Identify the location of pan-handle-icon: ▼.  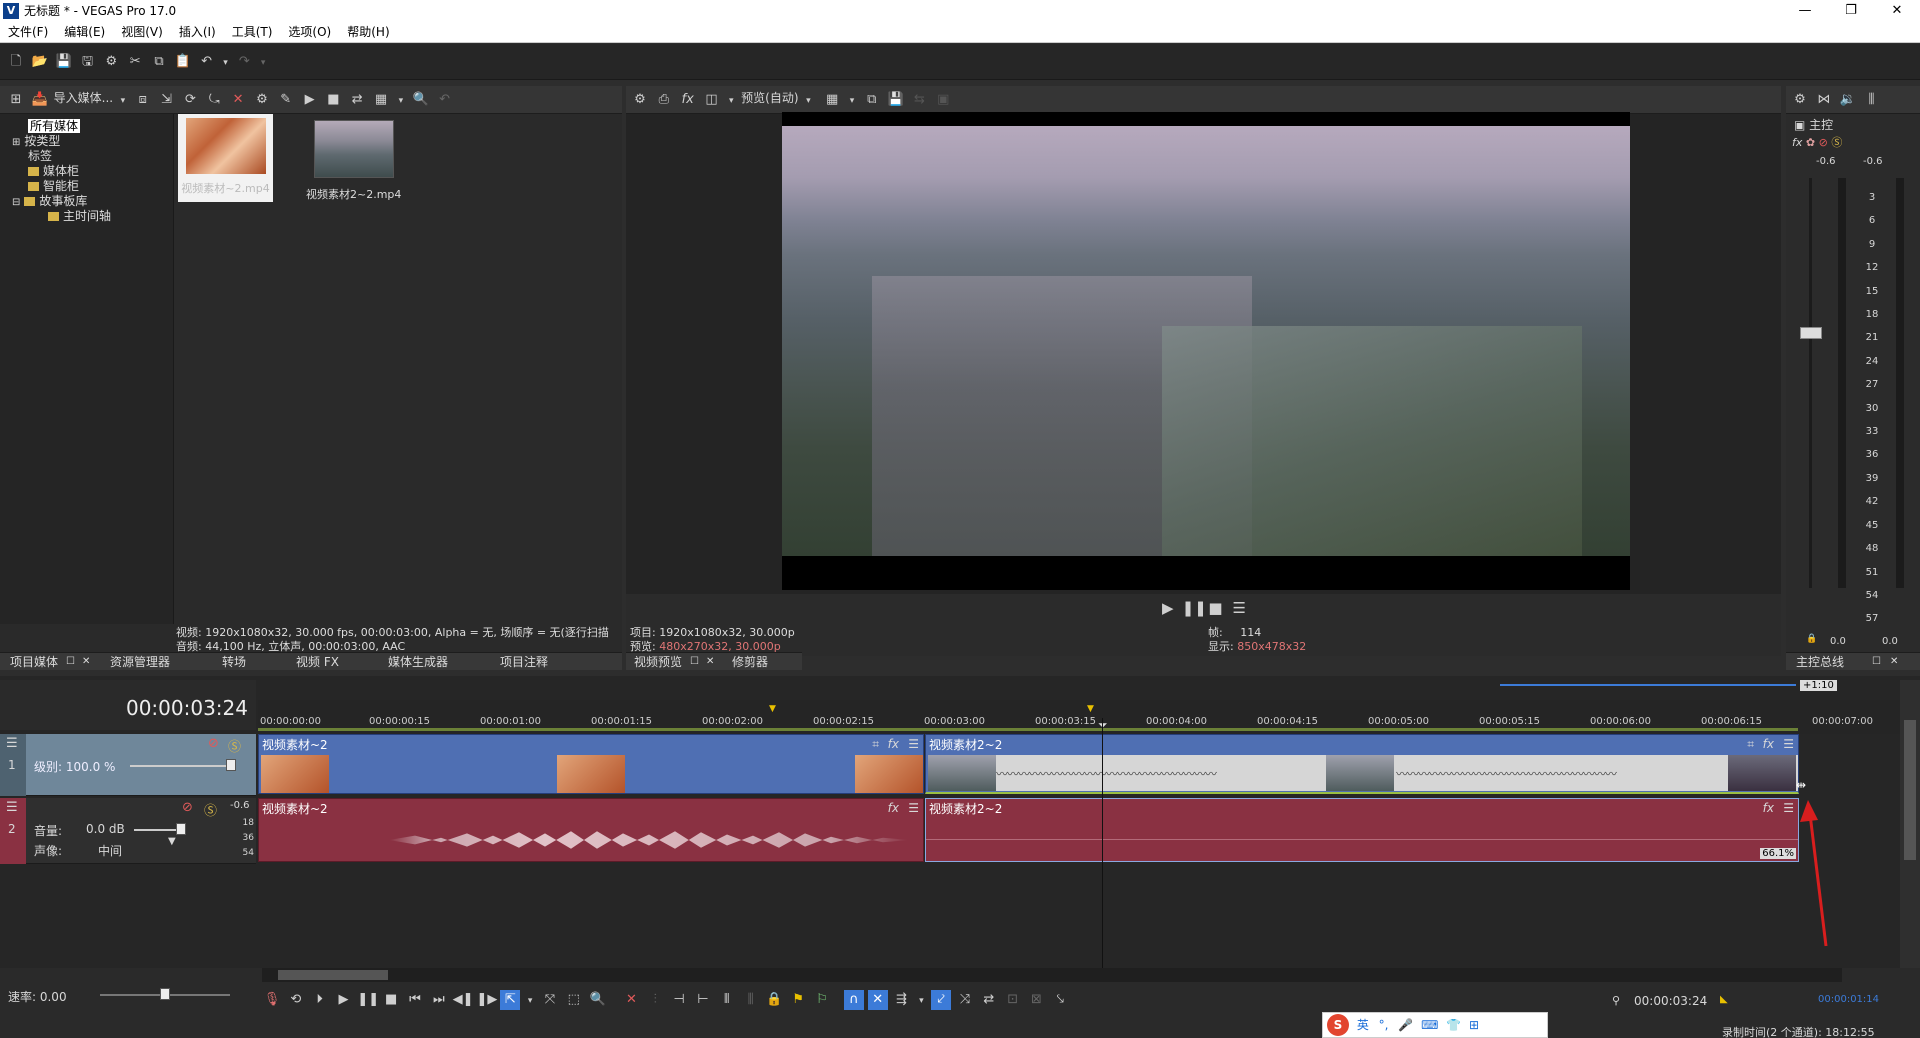
(172, 841).